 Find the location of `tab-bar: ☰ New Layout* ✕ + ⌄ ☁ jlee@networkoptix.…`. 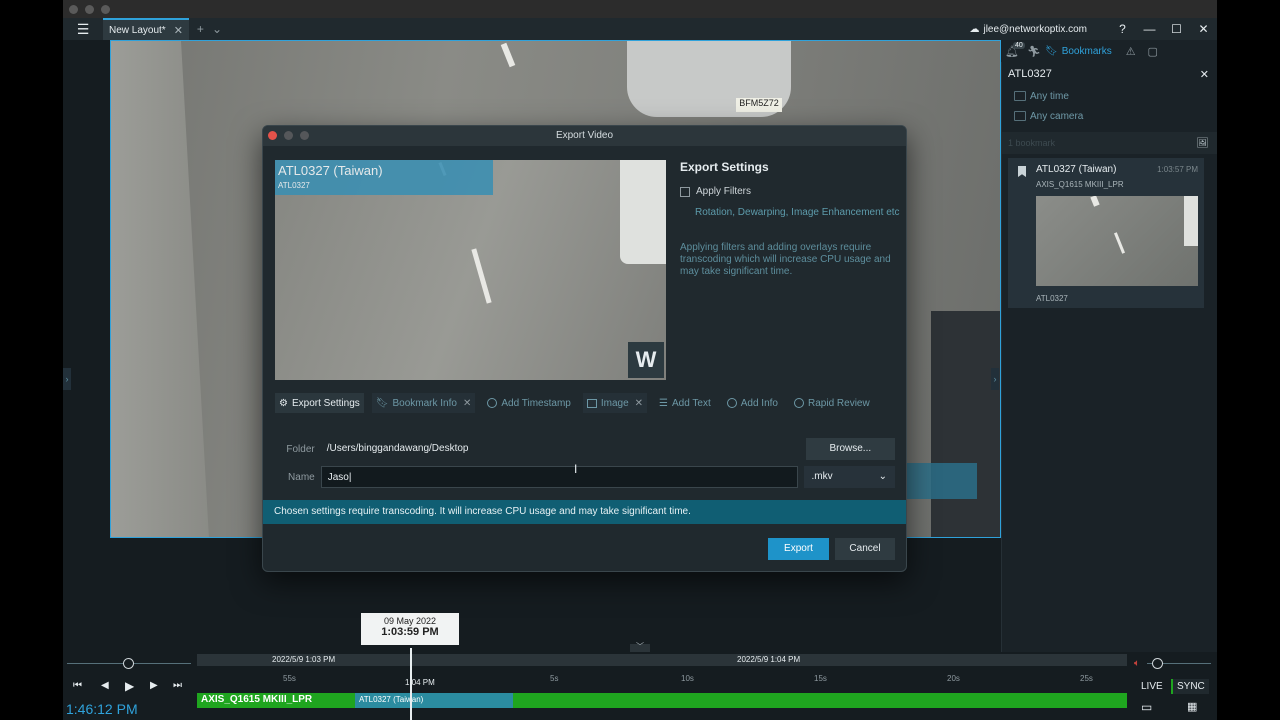

tab-bar: ☰ New Layout* ✕ + ⌄ ☁ jlee@networkoptix.… is located at coordinates (640, 29).